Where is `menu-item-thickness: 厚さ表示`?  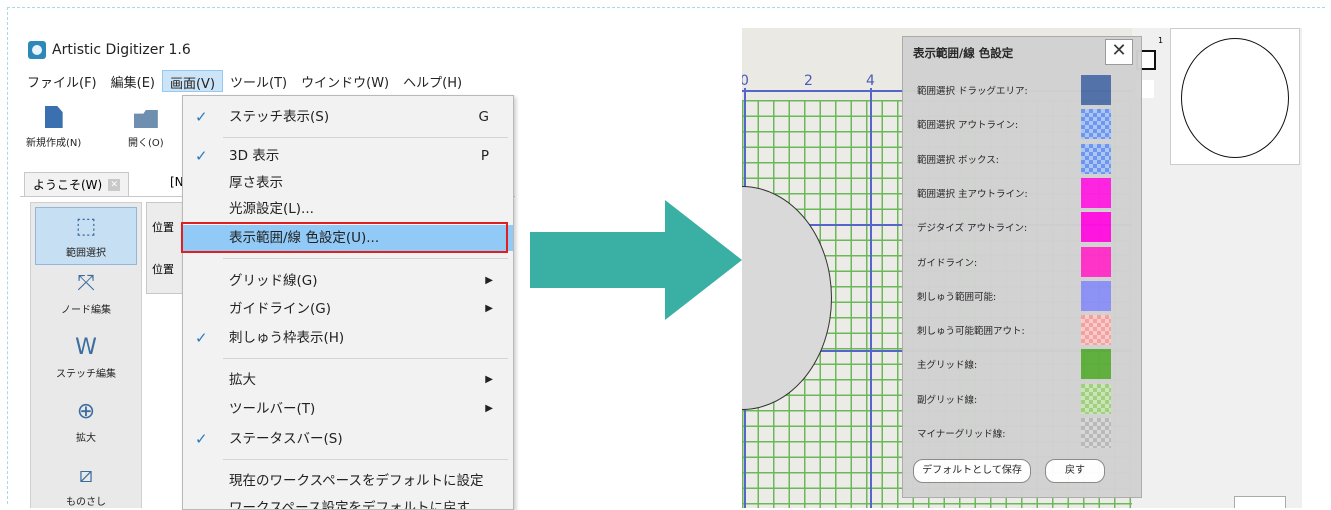
menu-item-thickness: 厚さ表示 is located at coordinates (348, 183).